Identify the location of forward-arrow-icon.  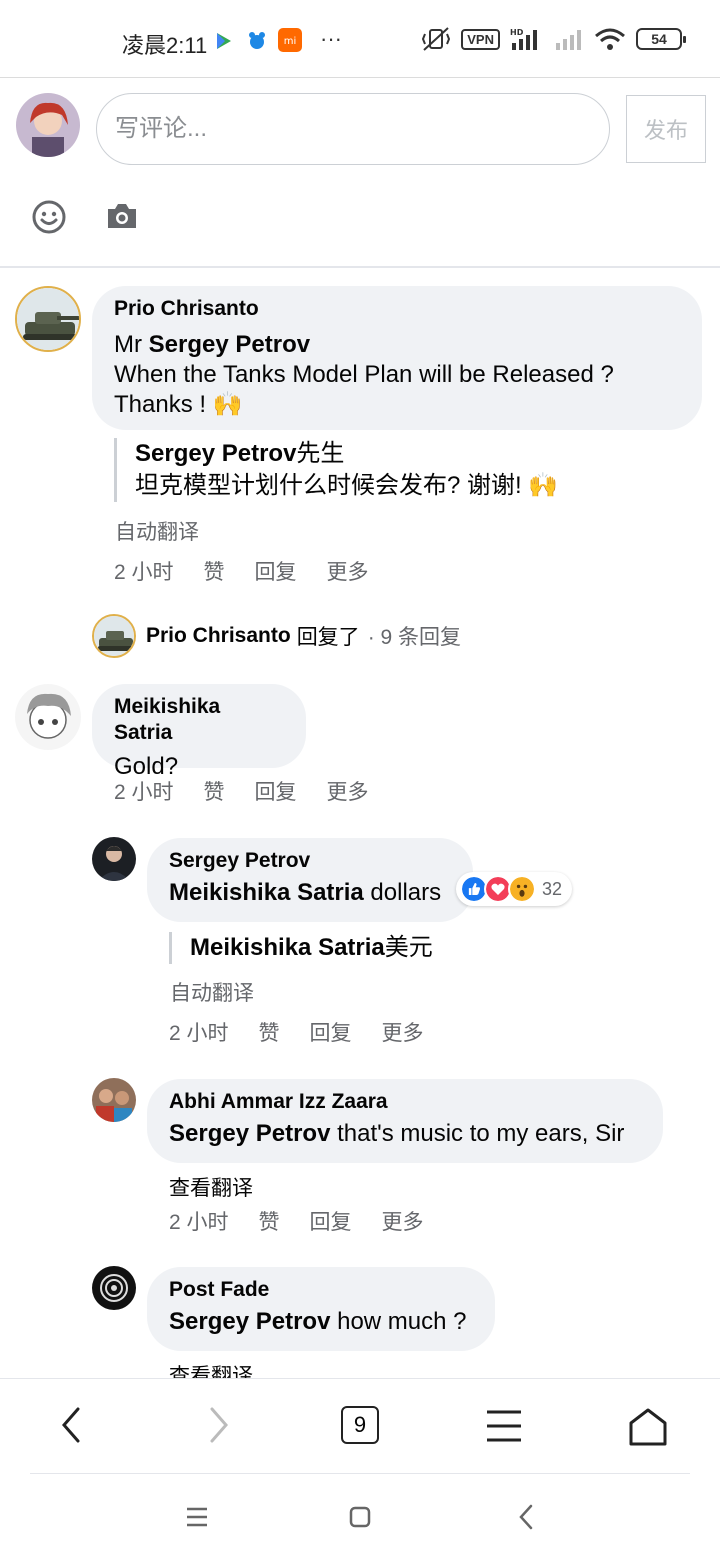
(219, 1425).